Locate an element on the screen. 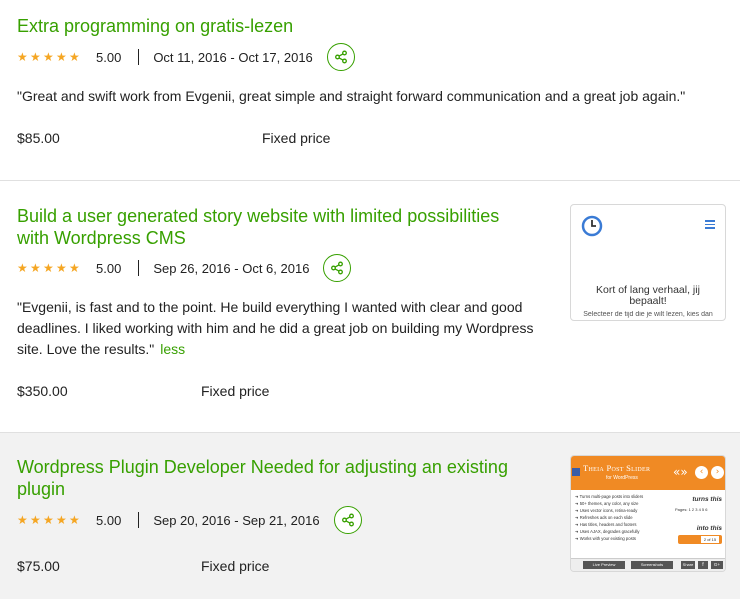 This screenshot has height=599, width=740. feature-item: ➜ Uses vector icons, retina-ready is located at coordinates (606, 510).